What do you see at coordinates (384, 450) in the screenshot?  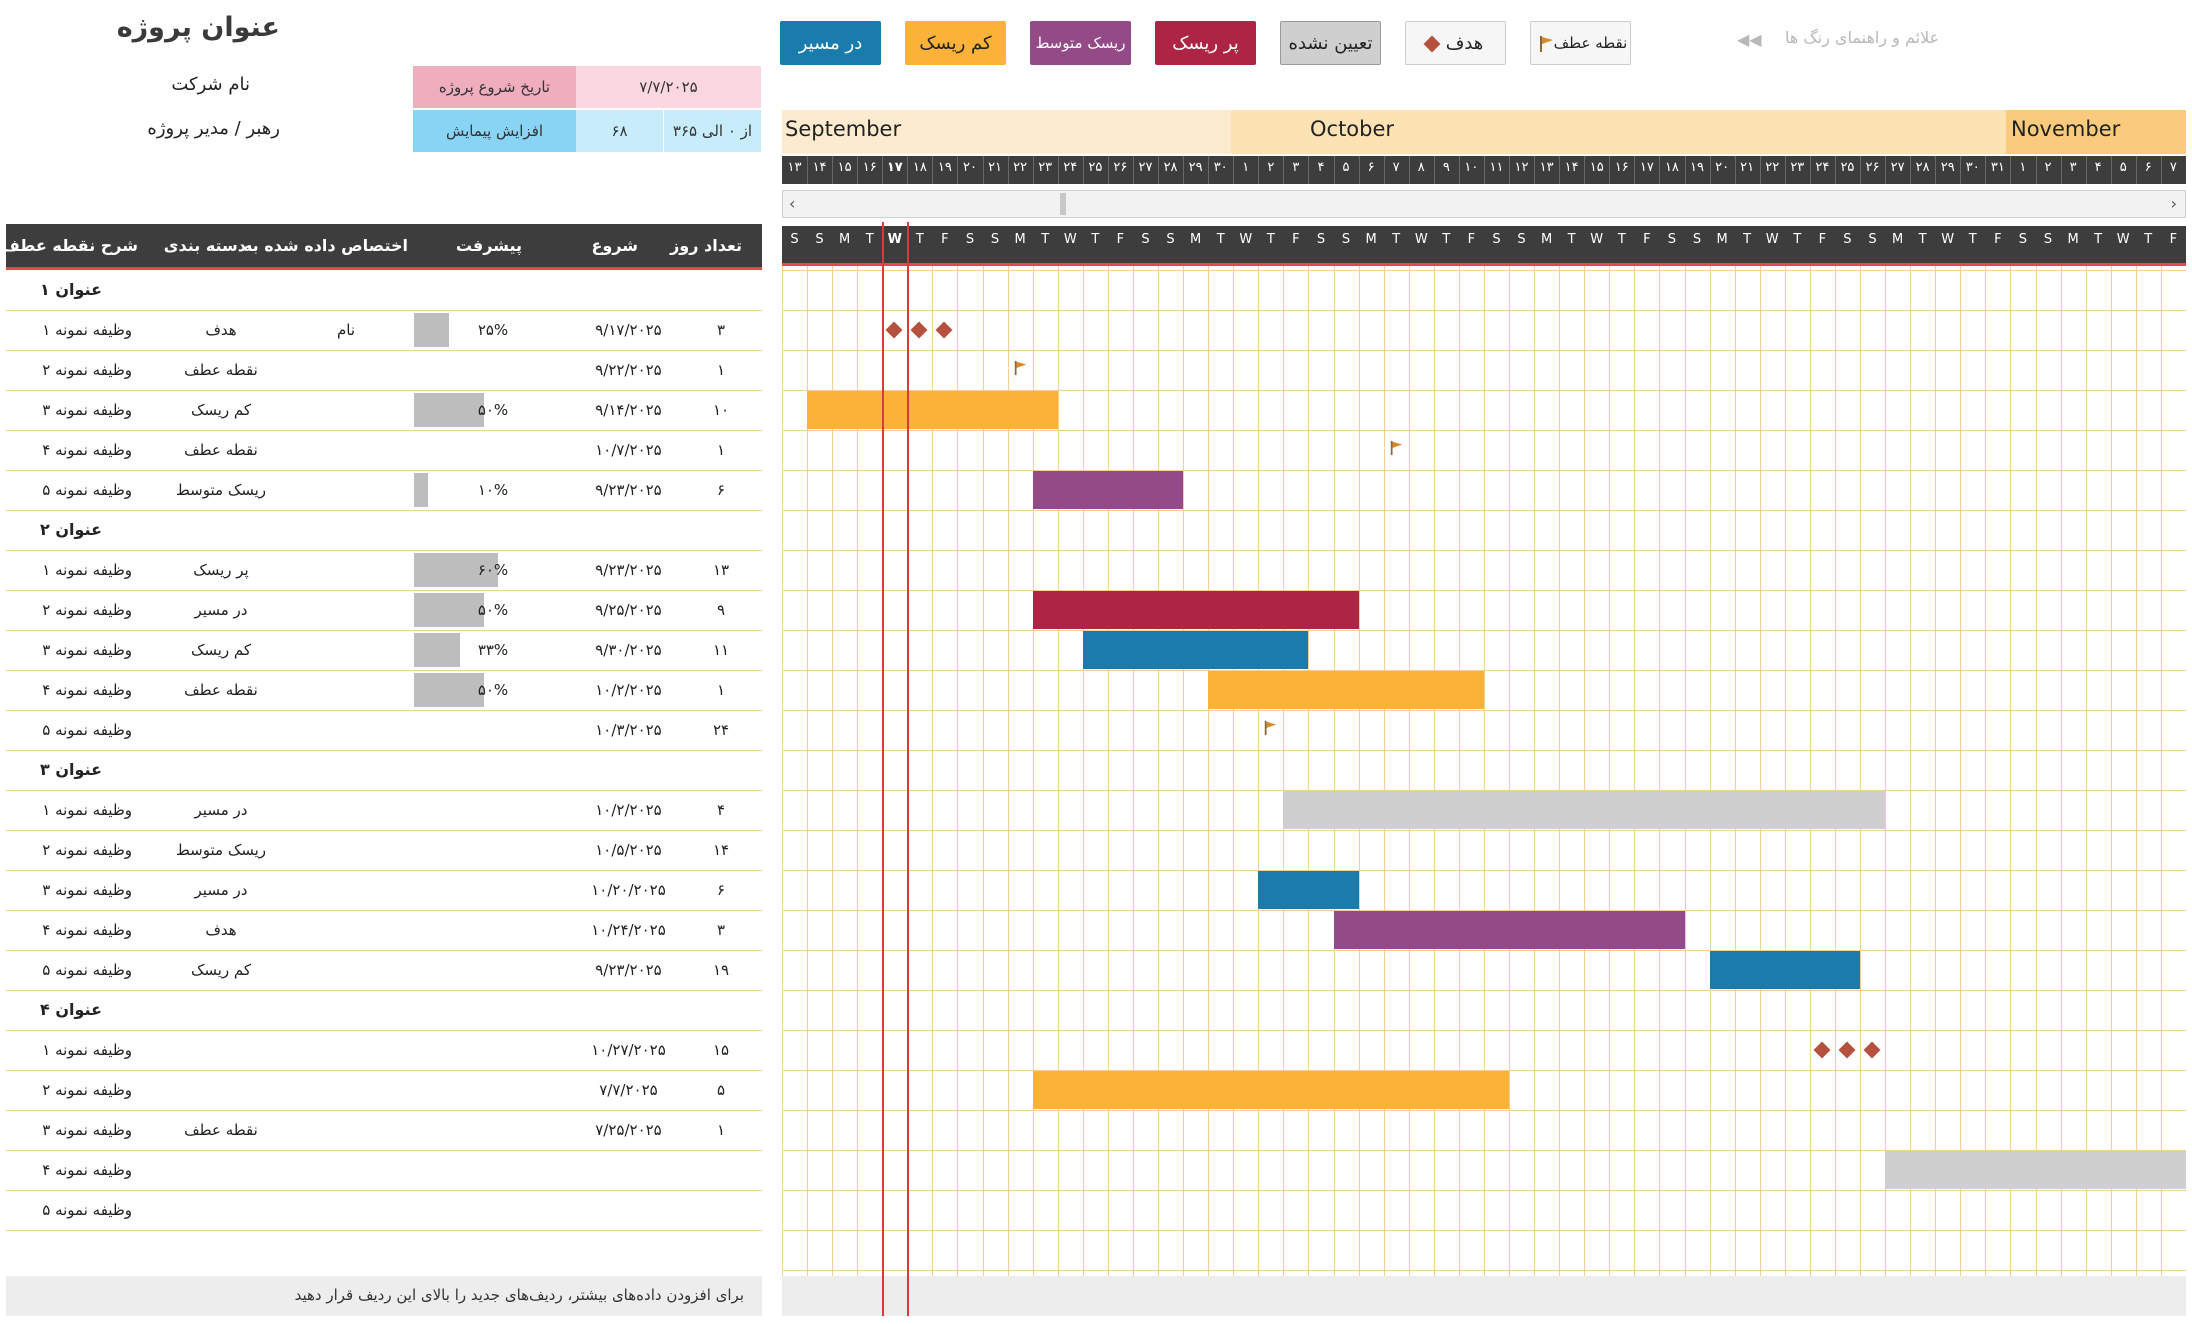 I see `table-row: وظیفه نمونه ۴ نقطه عطف ۱۰/۷/۲۰۲۵ ۱` at bounding box center [384, 450].